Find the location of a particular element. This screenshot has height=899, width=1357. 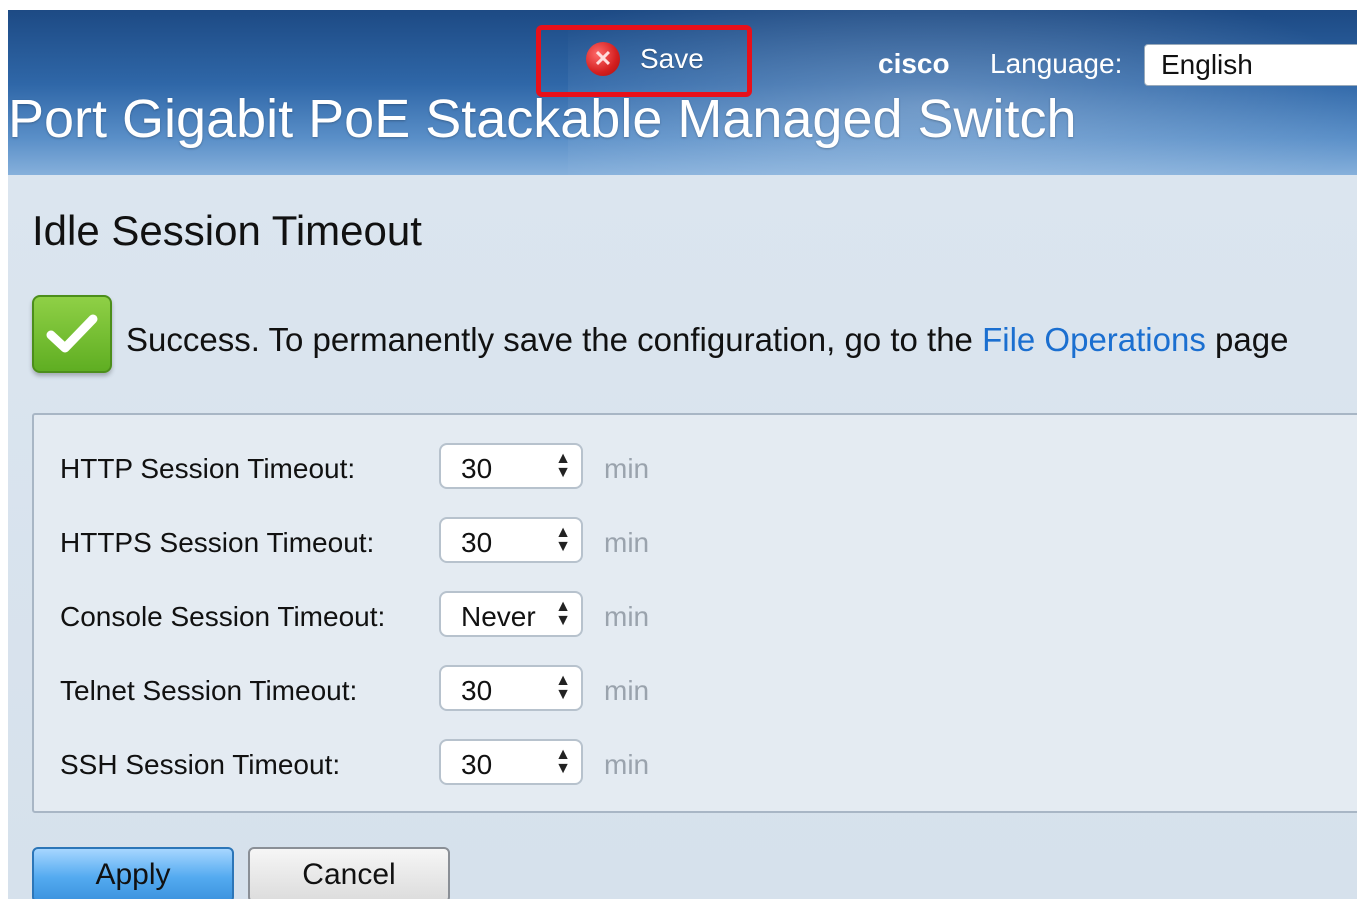

success-text-after: page is located at coordinates (1247, 339).